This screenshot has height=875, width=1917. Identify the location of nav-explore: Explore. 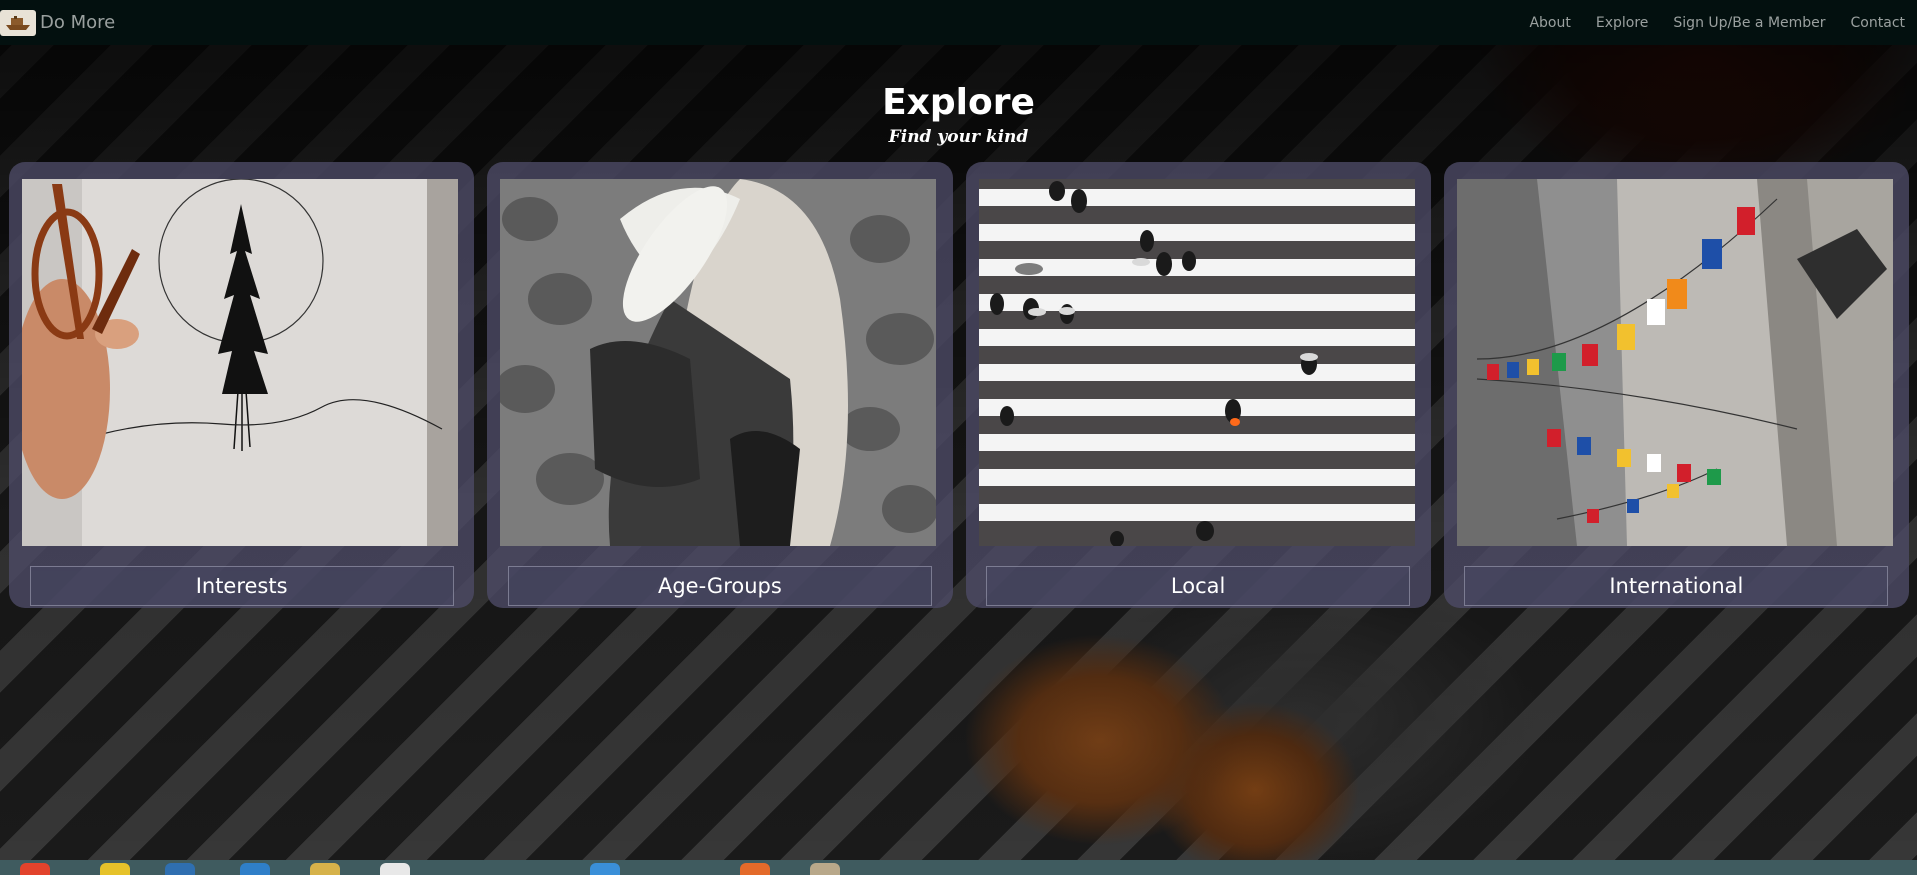
(1622, 23).